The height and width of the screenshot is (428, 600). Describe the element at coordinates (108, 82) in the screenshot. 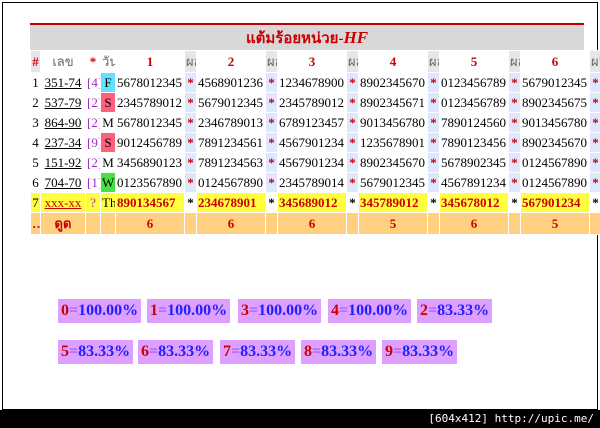

I see `day-badge: F` at that location.